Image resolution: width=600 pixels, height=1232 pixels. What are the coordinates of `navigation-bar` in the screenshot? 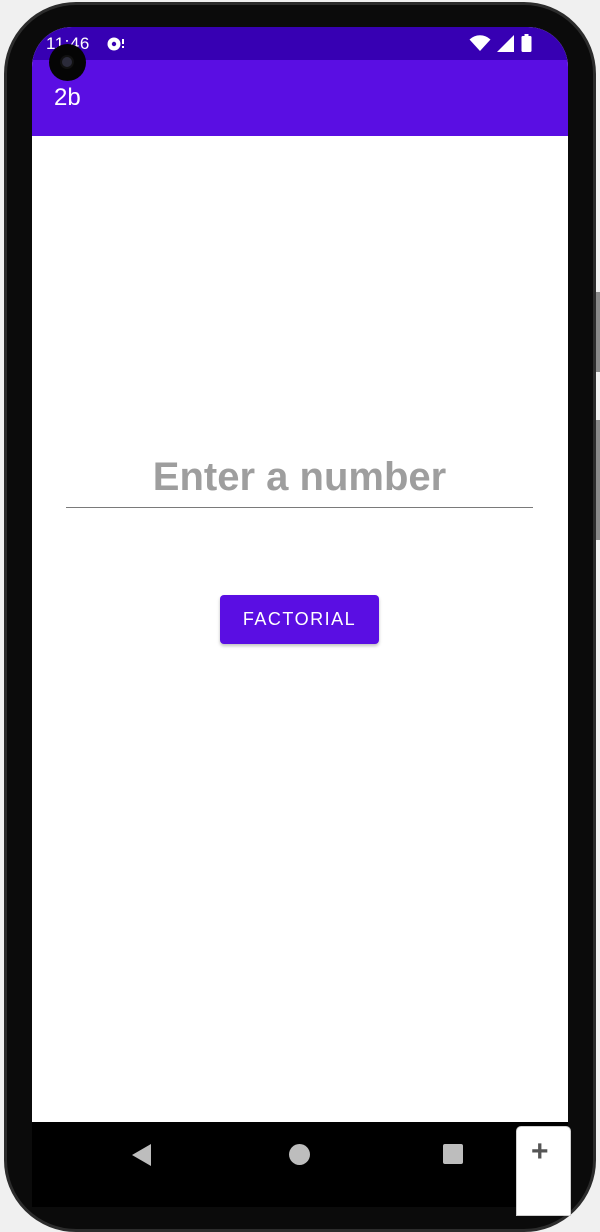 It's located at (300, 1164).